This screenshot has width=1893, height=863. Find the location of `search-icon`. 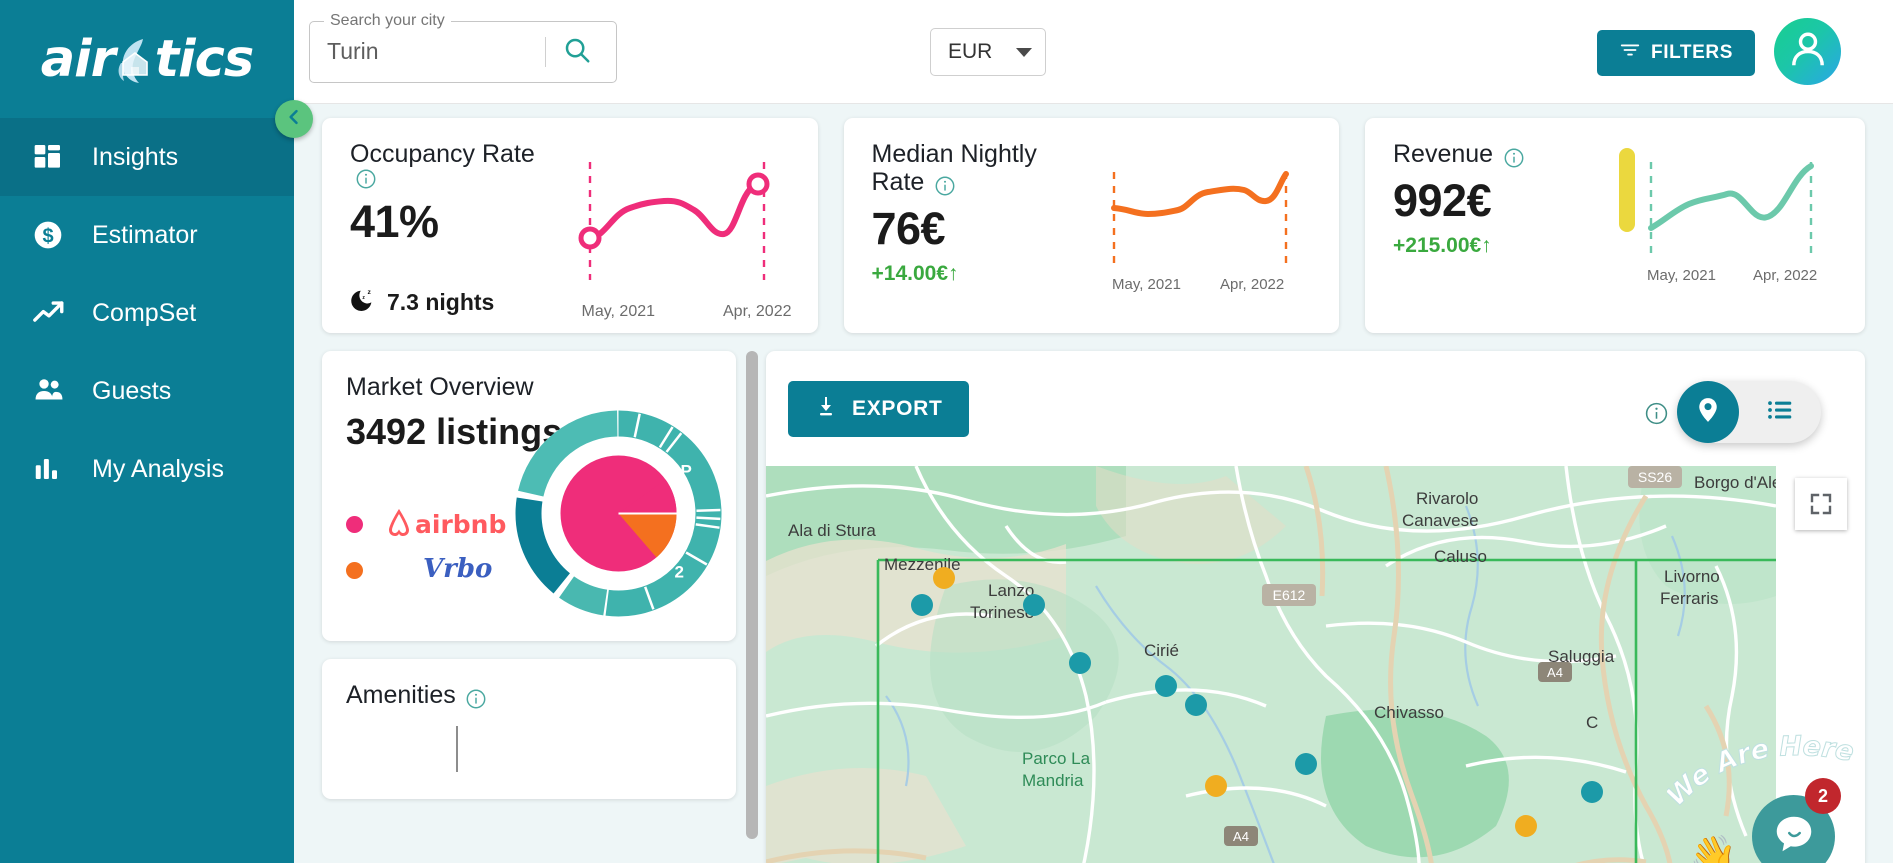

search-icon is located at coordinates (577, 51).